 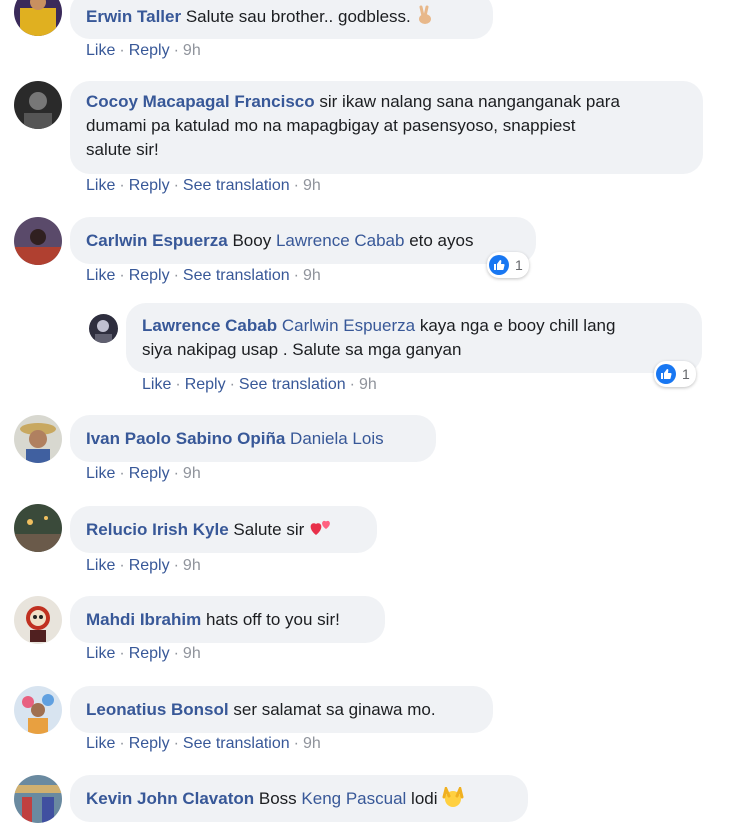 What do you see at coordinates (157, 529) in the screenshot?
I see `comment-author: Relucio Irish Kyle` at bounding box center [157, 529].